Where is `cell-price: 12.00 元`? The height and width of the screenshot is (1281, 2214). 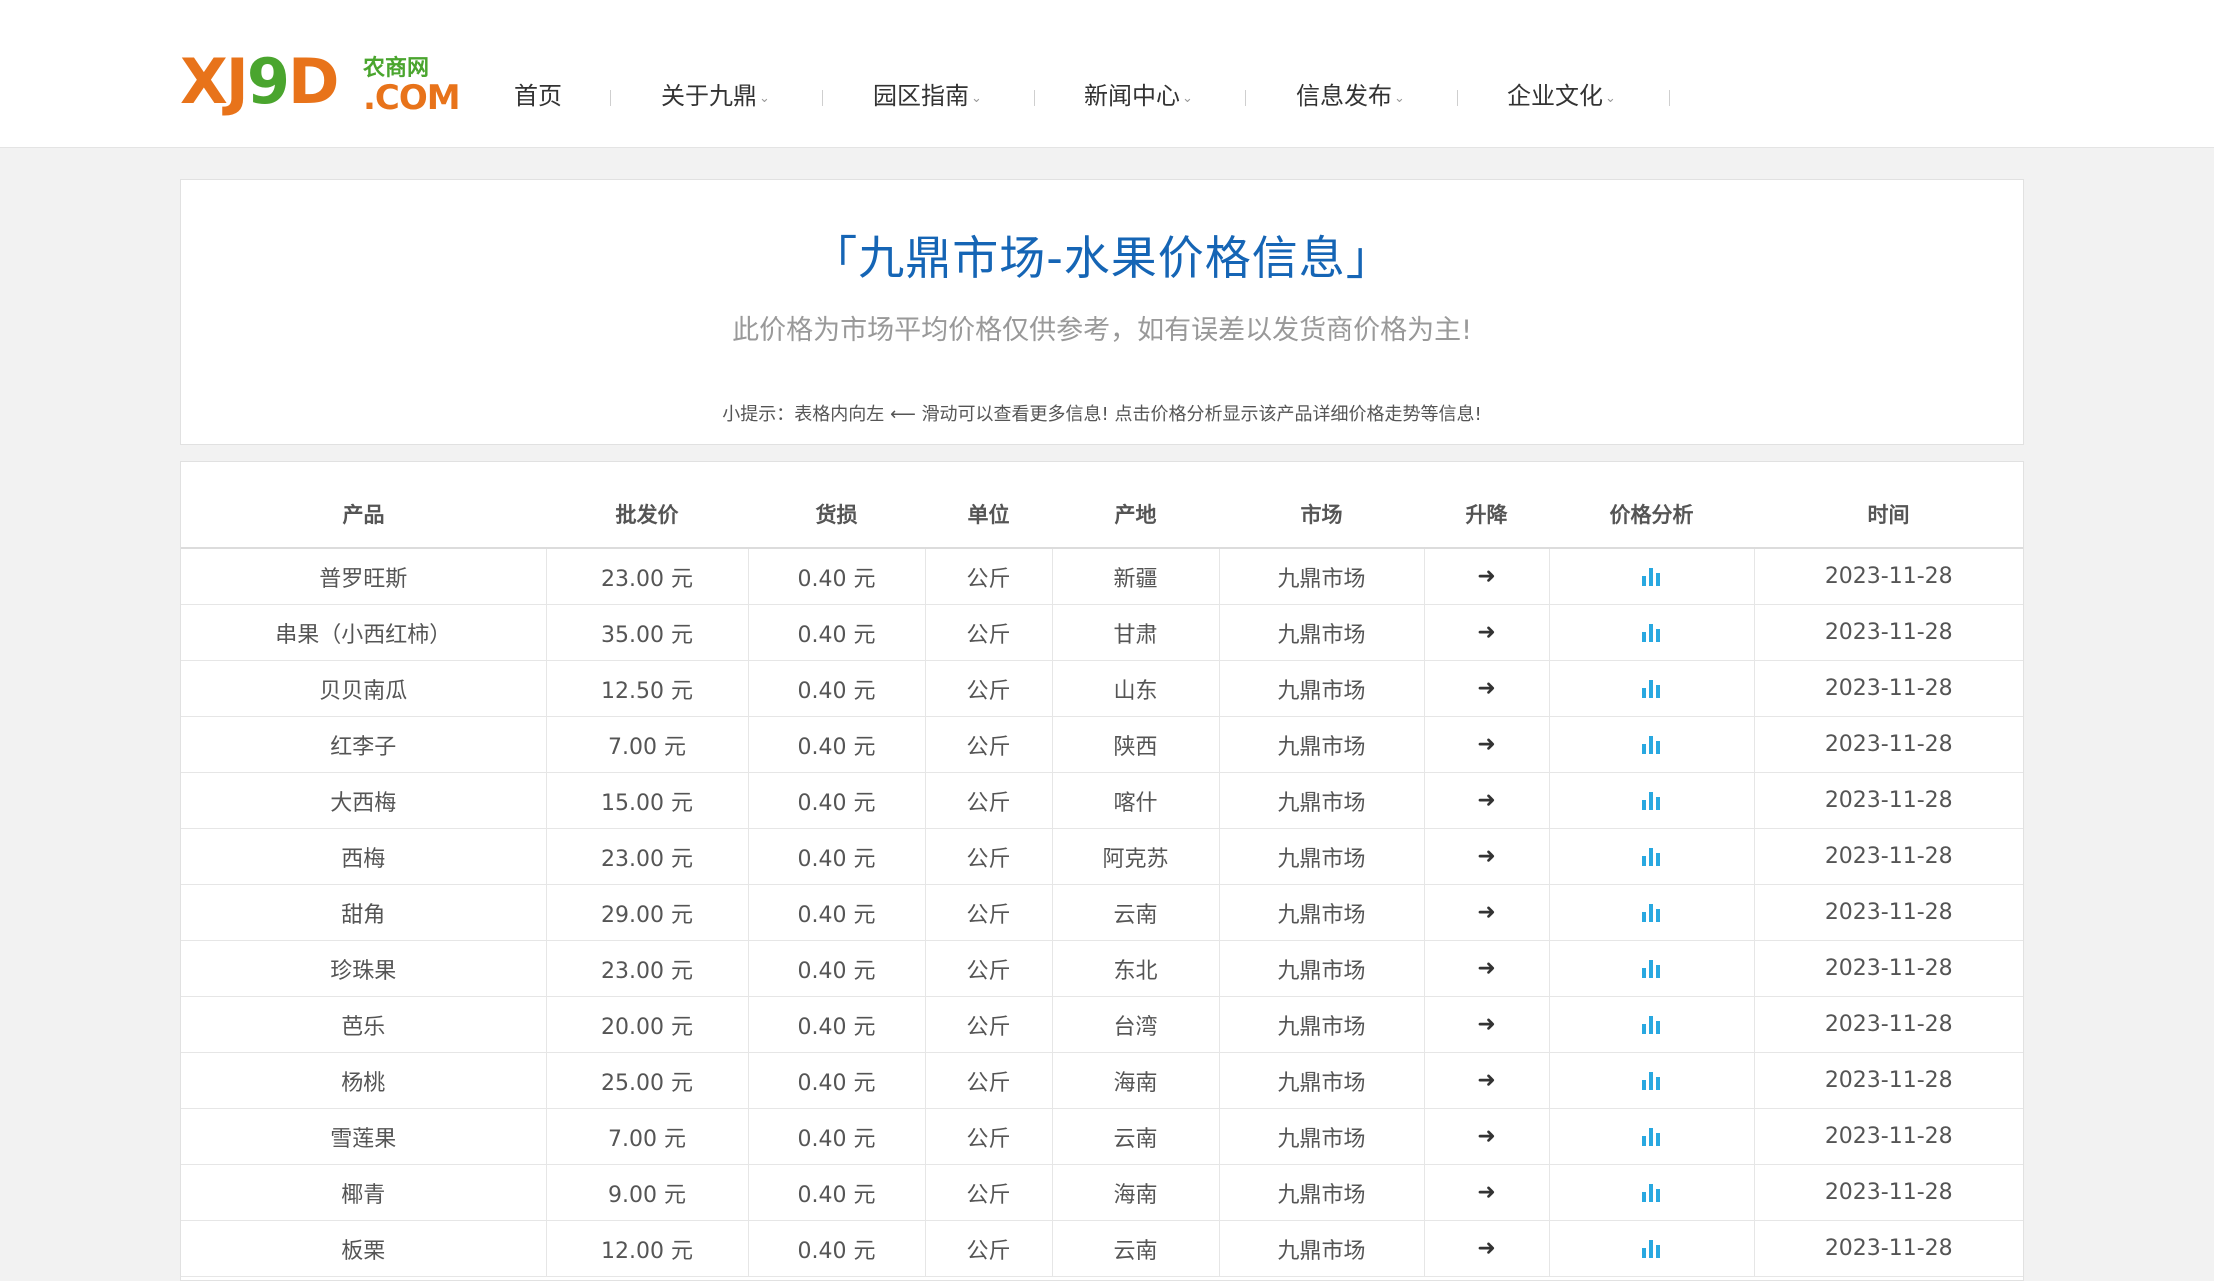 cell-price: 12.00 元 is located at coordinates (647, 1248).